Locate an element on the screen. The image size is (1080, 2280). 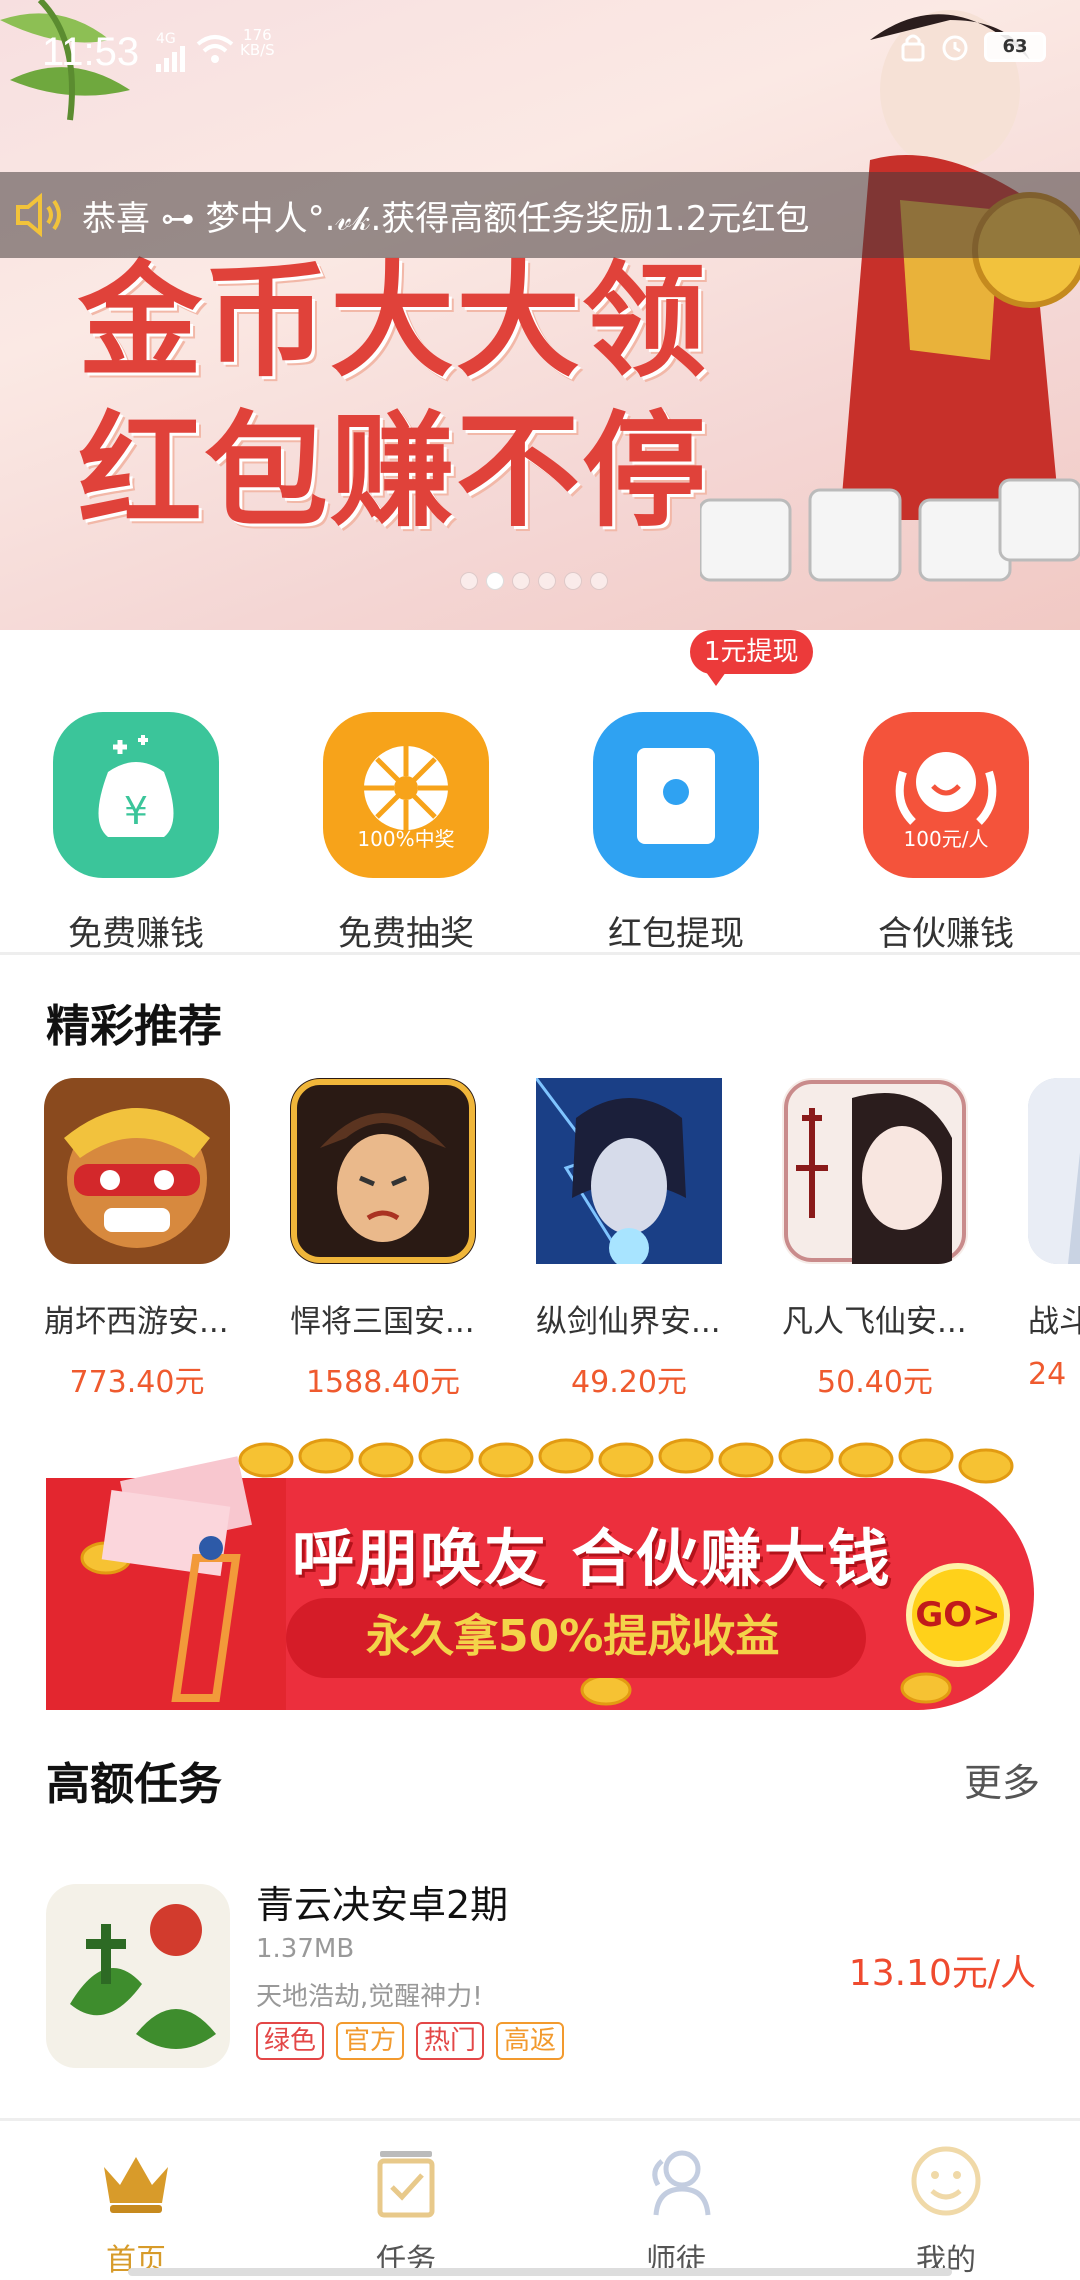
crown-icon is located at coordinates (136, 2185).